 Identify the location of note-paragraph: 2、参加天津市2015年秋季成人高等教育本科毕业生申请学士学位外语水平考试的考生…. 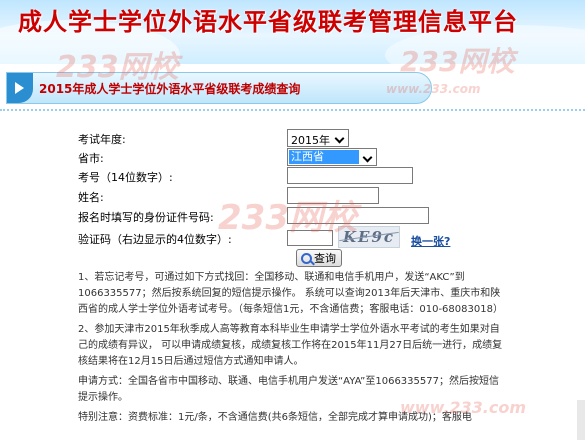
(290, 345).